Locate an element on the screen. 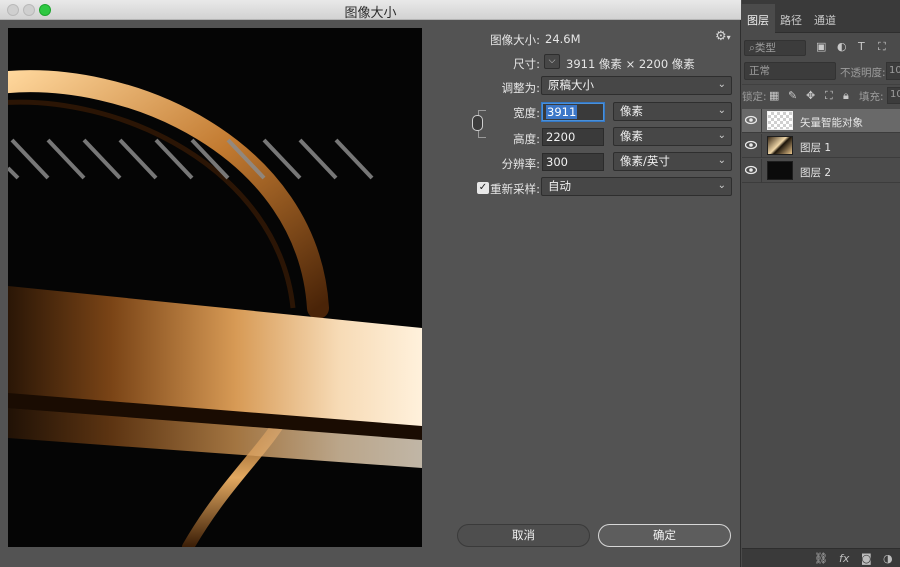 This screenshot has height=567, width=900. chevron-down-icon: ⌵ is located at coordinates (552, 61).